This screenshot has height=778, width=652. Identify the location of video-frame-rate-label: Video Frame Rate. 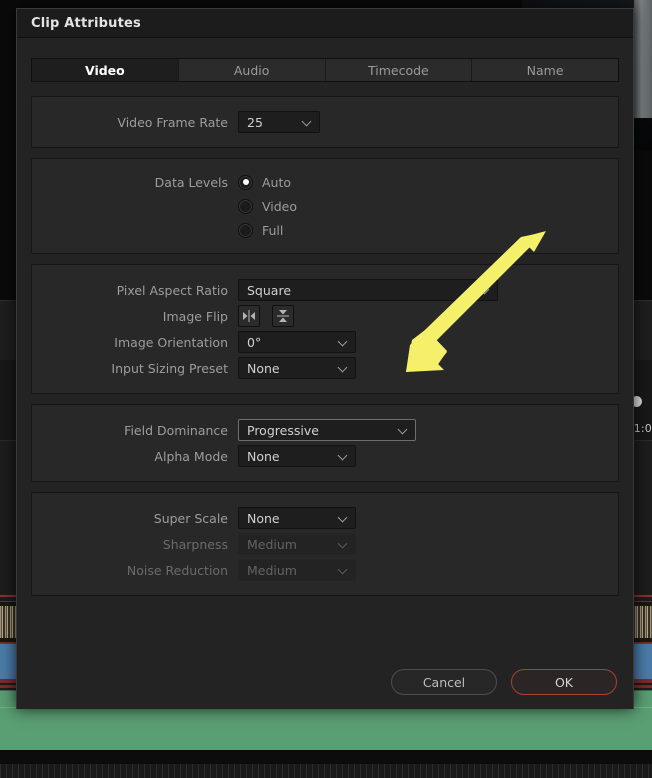
(141, 122).